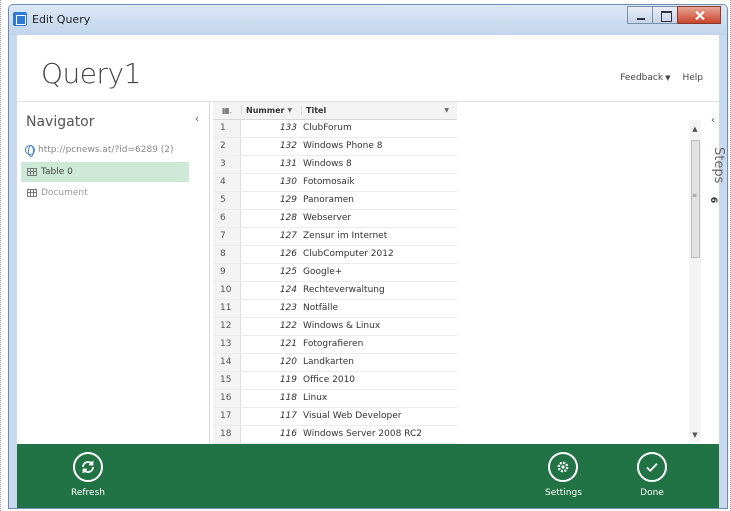 Image resolution: width=731 pixels, height=511 pixels. Describe the element at coordinates (362, 434) in the screenshot. I see `cell-titel: Windows Server 2008 RC2` at that location.